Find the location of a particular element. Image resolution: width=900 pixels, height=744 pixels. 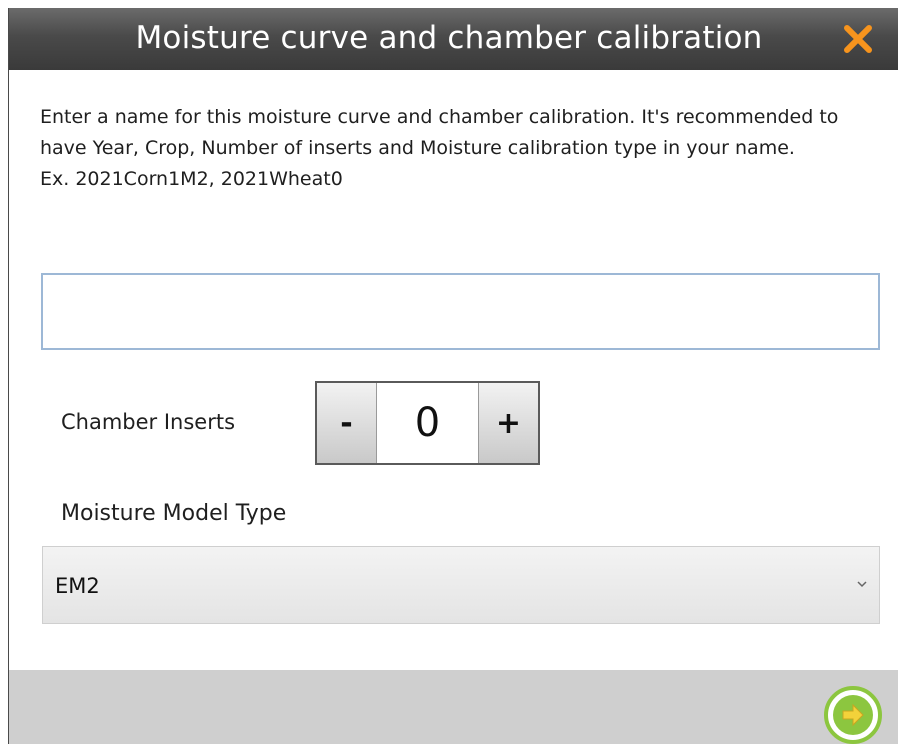

close-button is located at coordinates (858, 39).